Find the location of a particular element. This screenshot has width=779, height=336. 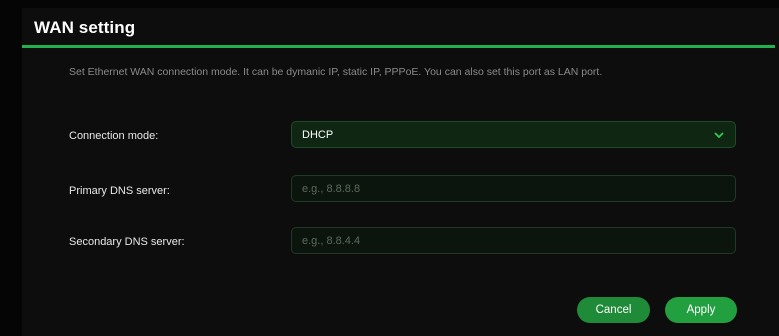

primary-dns-input is located at coordinates (513, 188).